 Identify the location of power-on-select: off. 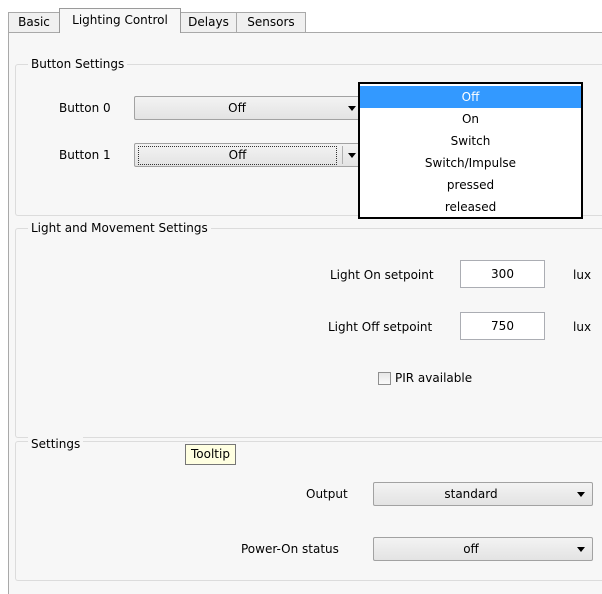
(483, 549).